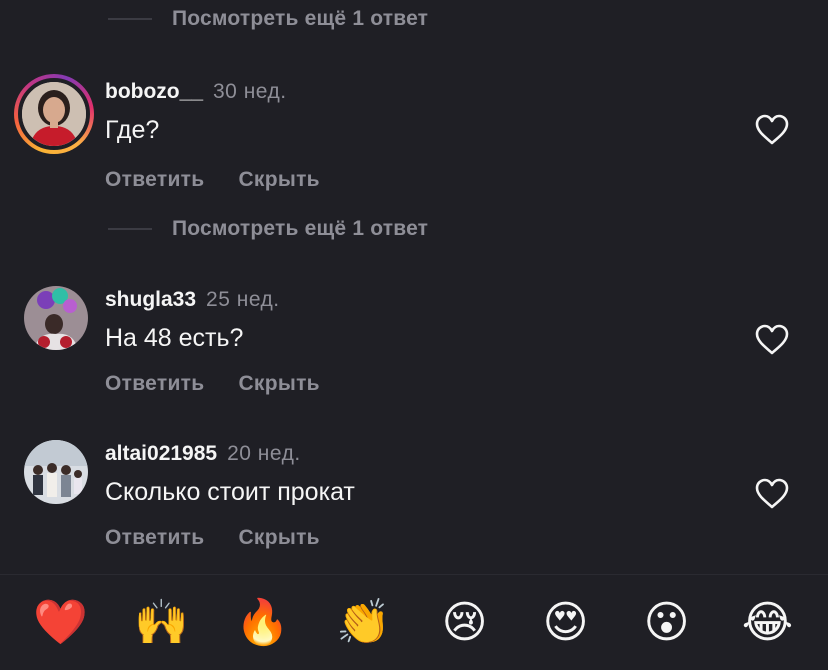 Image resolution: width=828 pixels, height=670 pixels. I want to click on tears-of-joy-icon: 😂, so click(768, 623).